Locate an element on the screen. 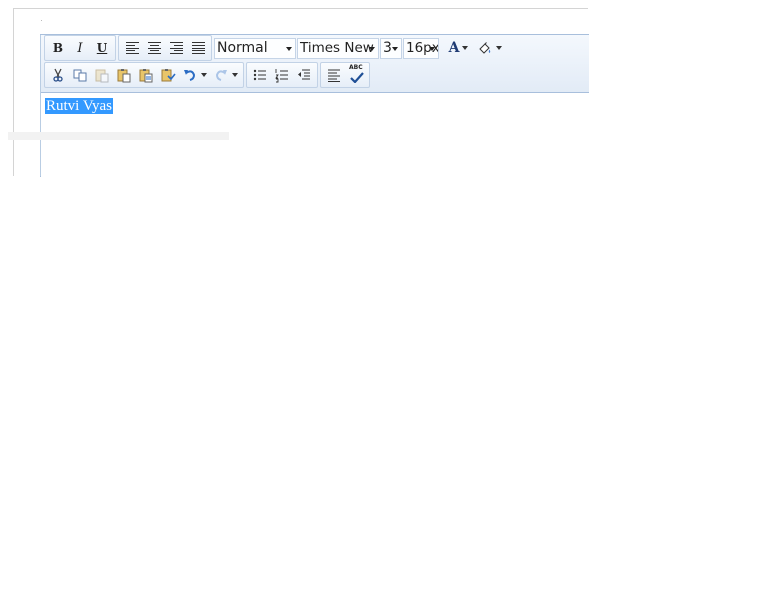  paste-special-button is located at coordinates (168, 75).